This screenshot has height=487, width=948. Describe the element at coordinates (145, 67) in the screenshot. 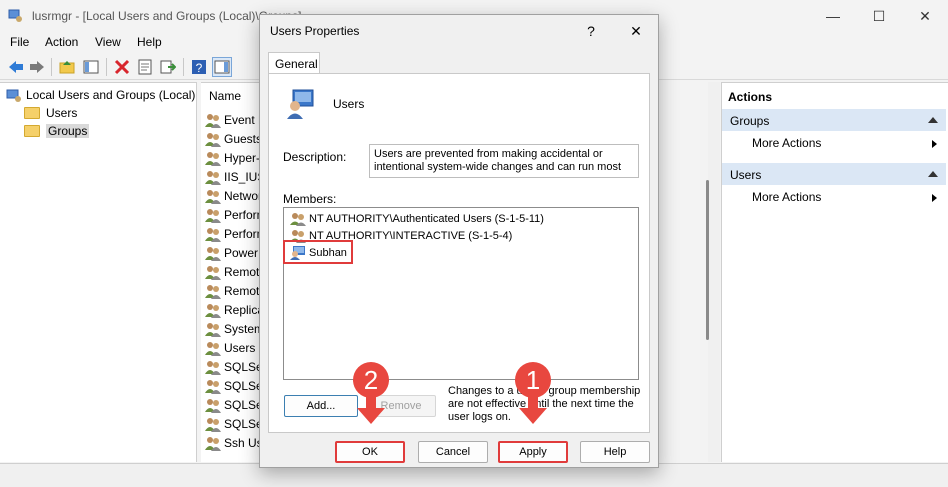

I see `properties-icon` at that location.